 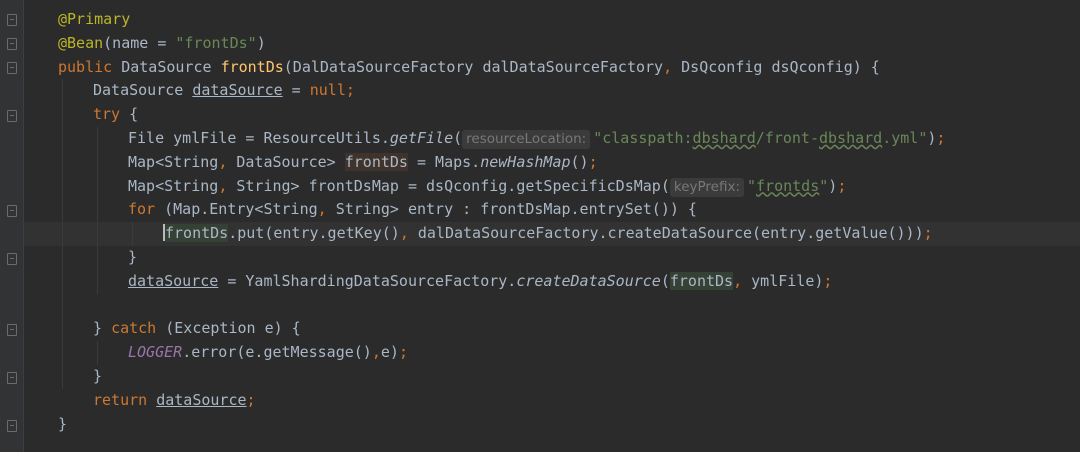 What do you see at coordinates (579, 161) in the screenshot?
I see `code-token: ()` at bounding box center [579, 161].